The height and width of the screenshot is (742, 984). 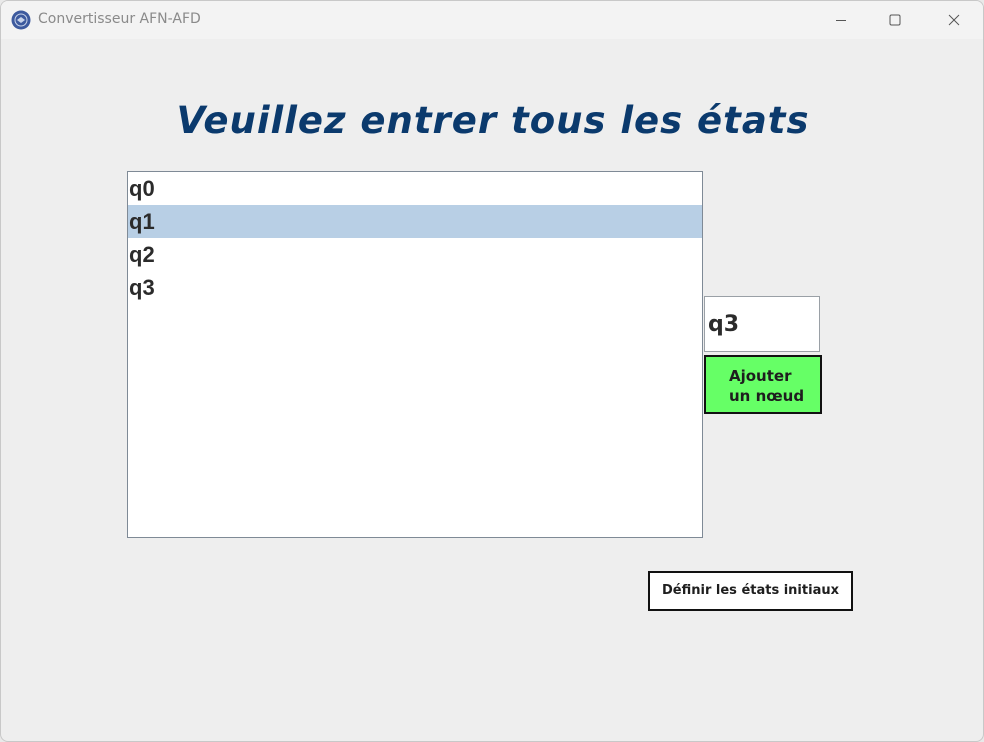 I want to click on maximize-icon, so click(x=895, y=20).